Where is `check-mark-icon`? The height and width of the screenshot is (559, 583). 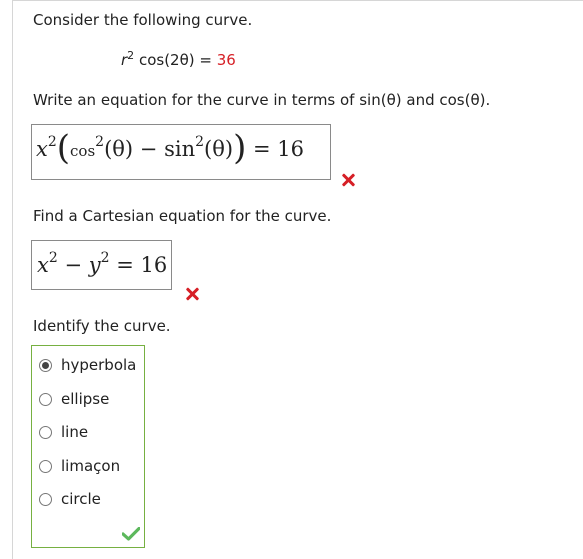 check-mark-icon is located at coordinates (131, 534).